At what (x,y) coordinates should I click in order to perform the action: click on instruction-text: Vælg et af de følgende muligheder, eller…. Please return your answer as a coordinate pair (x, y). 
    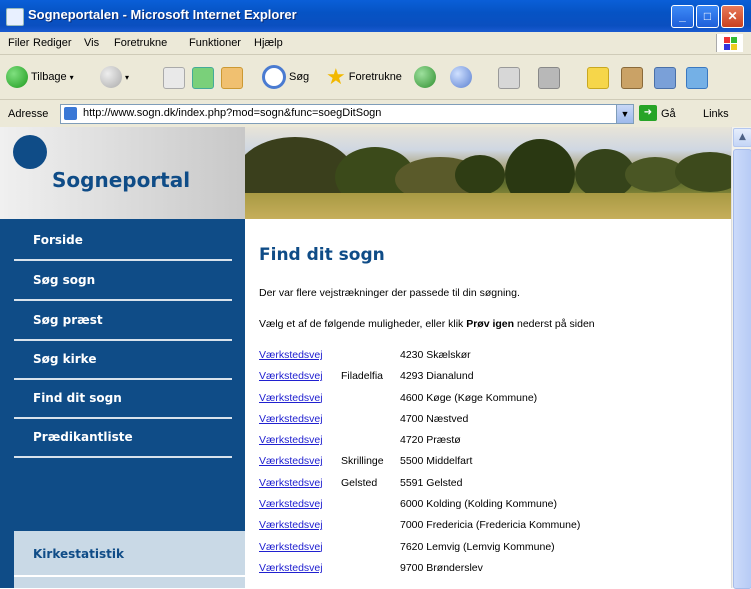
    Looking at the image, I should click on (427, 324).